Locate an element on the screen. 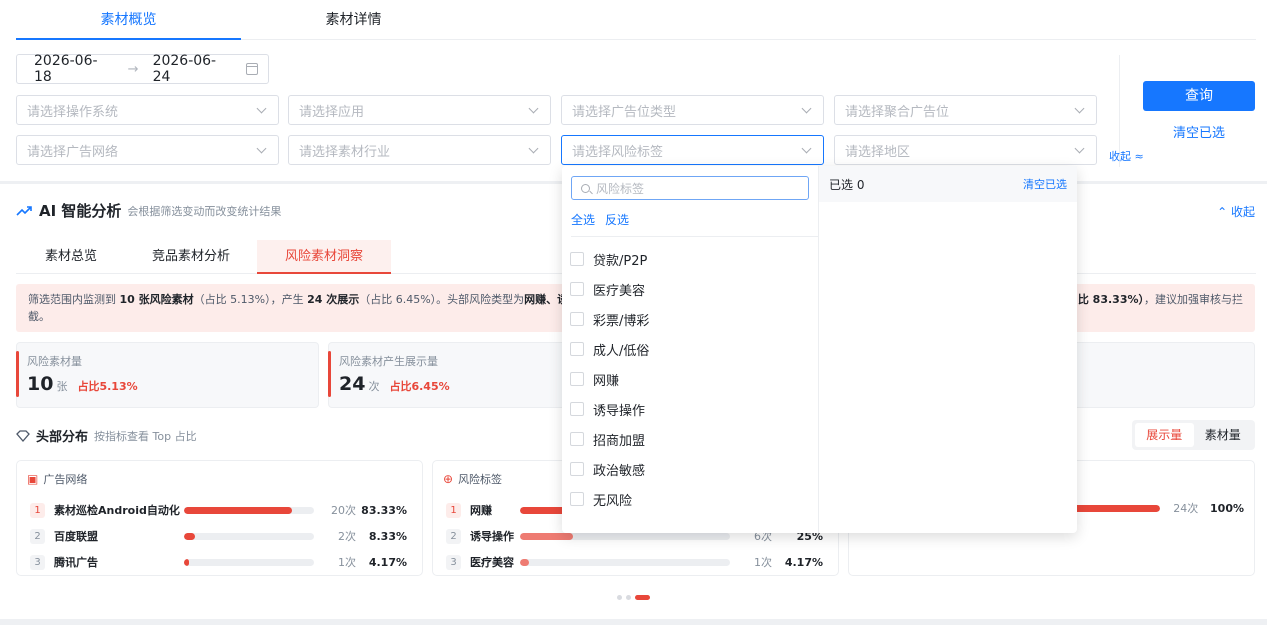  dropdown-search-input: 风险标签 is located at coordinates (690, 188).